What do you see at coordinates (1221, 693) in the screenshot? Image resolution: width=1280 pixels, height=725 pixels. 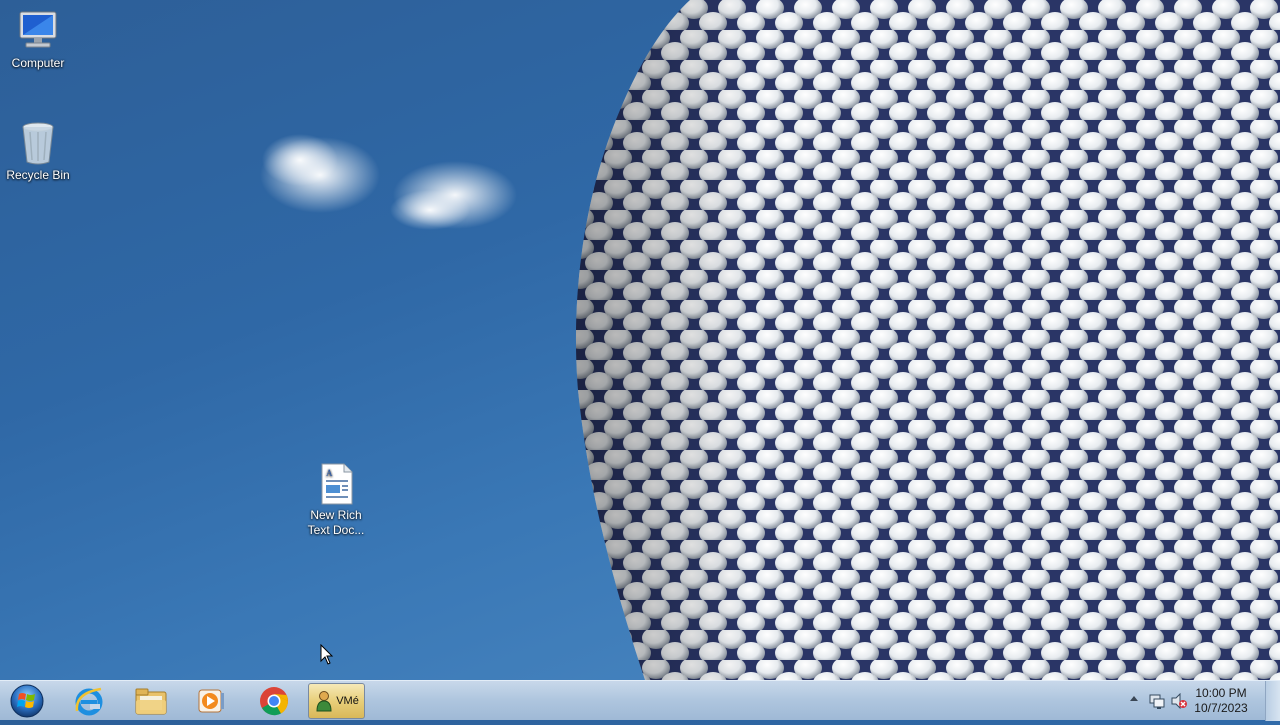 I see `clock-time: 10:00 PM` at bounding box center [1221, 693].